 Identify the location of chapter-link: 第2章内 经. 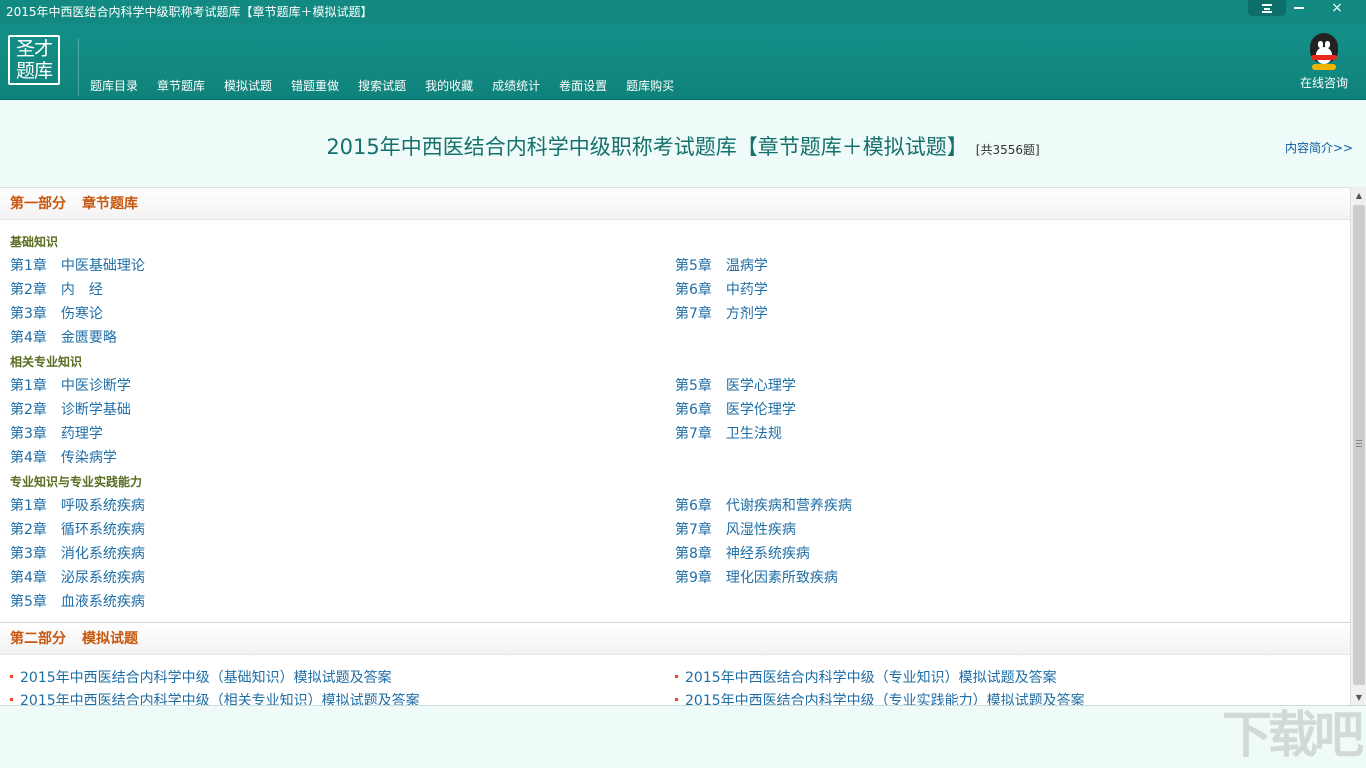
(342, 290).